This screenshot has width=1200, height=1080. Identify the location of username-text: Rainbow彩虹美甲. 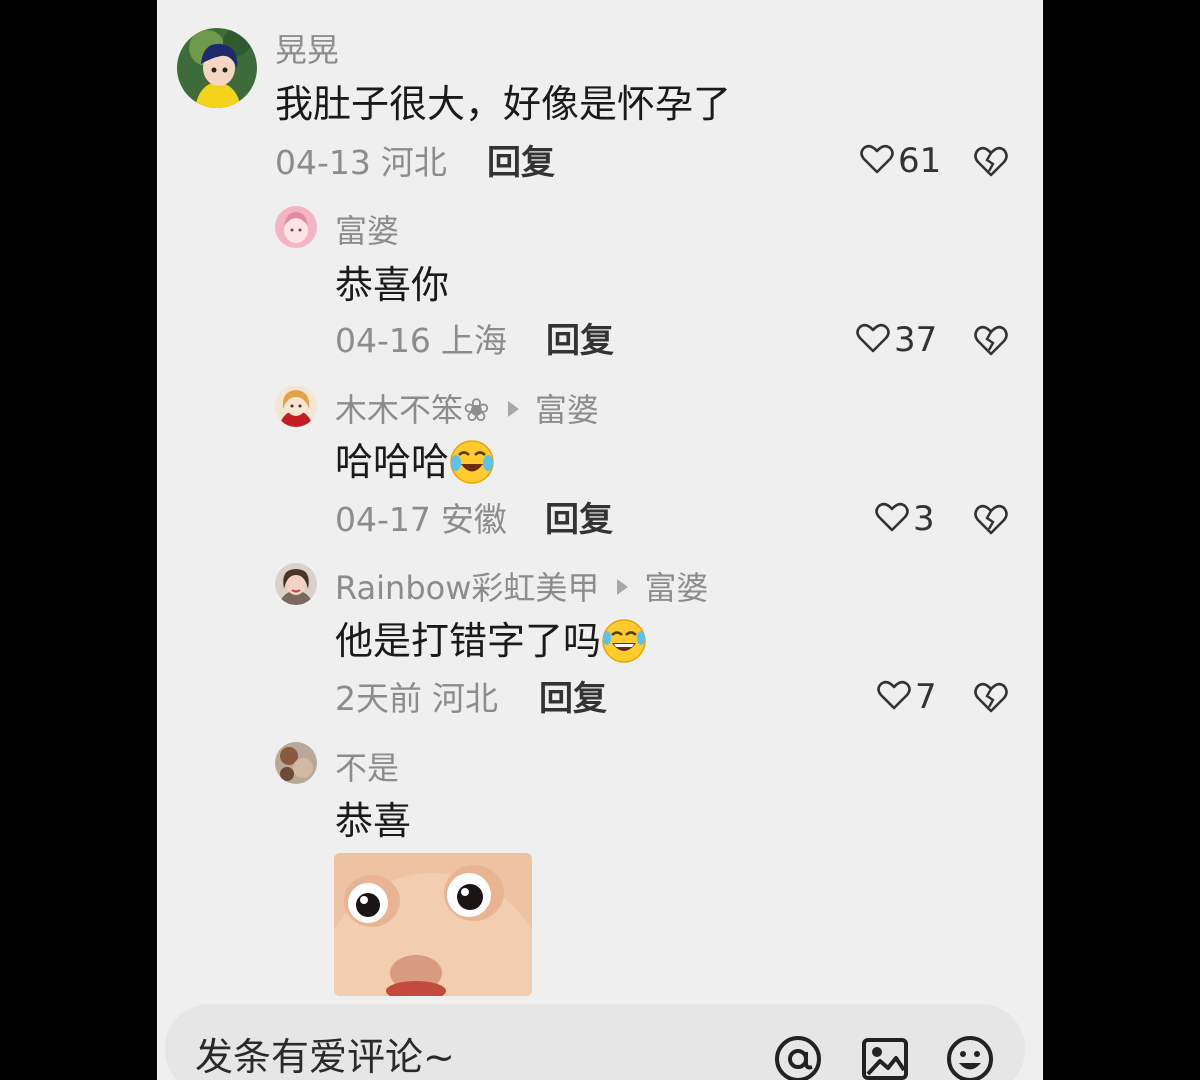
(467, 588).